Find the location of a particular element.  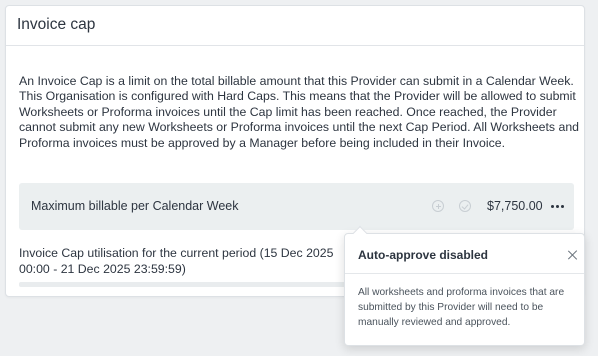

popover-header: Auto-approve disabled is located at coordinates (464, 254).